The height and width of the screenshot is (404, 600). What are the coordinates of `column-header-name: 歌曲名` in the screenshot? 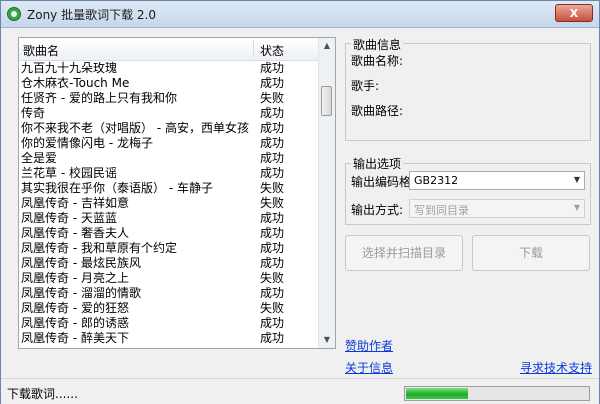 It's located at (41, 50).